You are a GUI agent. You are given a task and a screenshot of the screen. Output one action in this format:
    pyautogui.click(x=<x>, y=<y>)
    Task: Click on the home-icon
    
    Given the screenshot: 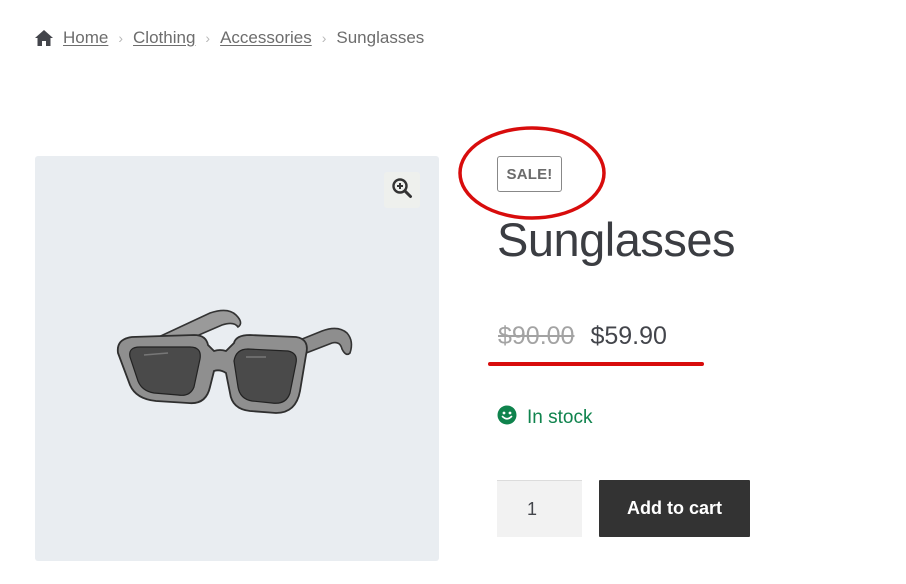 What is the action you would take?
    pyautogui.click(x=44, y=38)
    